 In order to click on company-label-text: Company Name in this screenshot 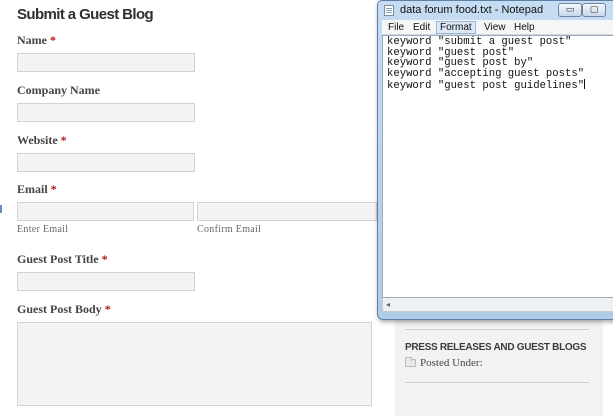, I will do `click(58, 90)`.